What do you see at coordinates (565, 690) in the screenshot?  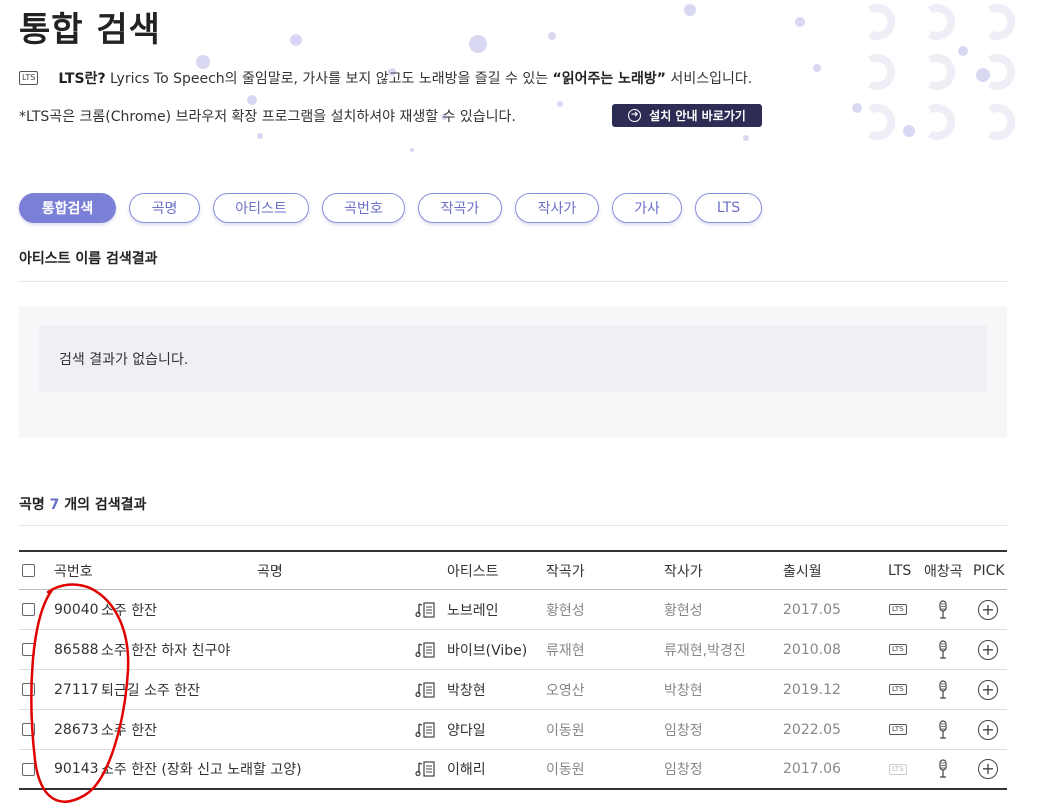 I see `song-composer: 오영산` at bounding box center [565, 690].